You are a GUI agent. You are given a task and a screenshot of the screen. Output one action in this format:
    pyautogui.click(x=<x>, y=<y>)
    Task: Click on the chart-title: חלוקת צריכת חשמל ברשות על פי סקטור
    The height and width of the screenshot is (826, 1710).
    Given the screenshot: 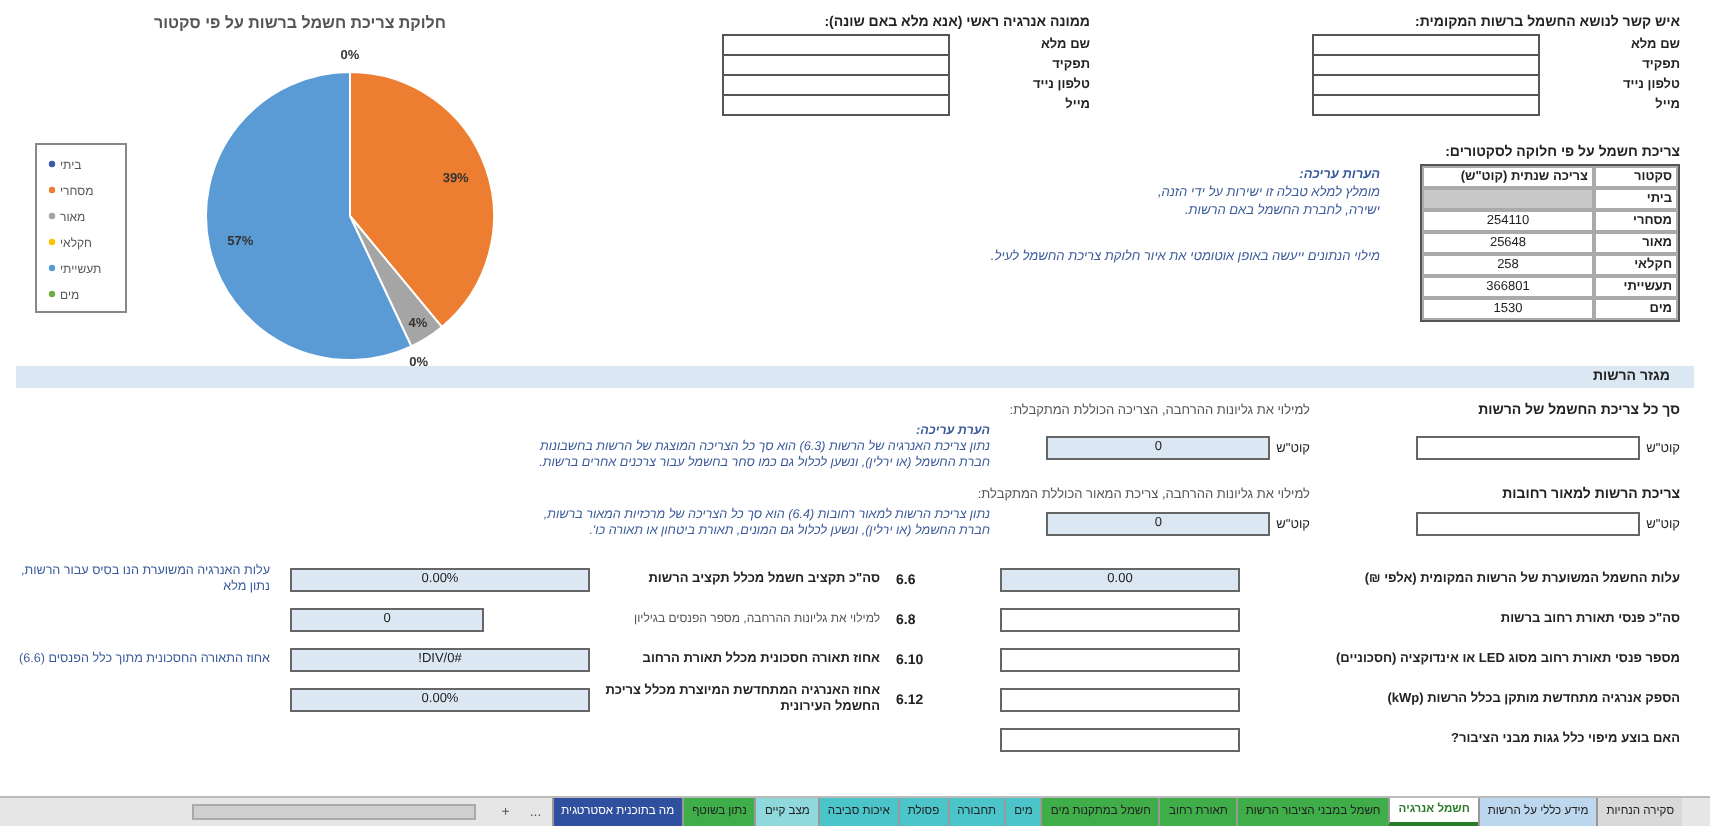 What is the action you would take?
    pyautogui.click(x=300, y=23)
    